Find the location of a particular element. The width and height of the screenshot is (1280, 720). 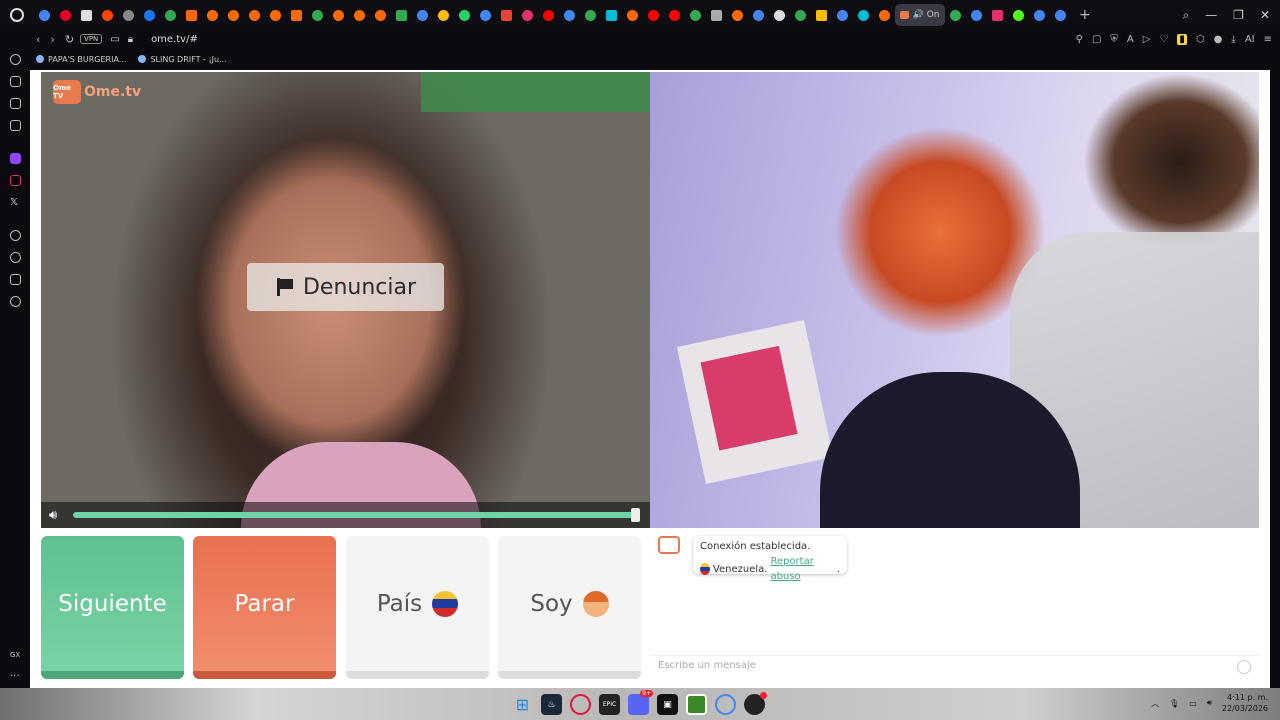

stop-button: Parar is located at coordinates (264, 607).